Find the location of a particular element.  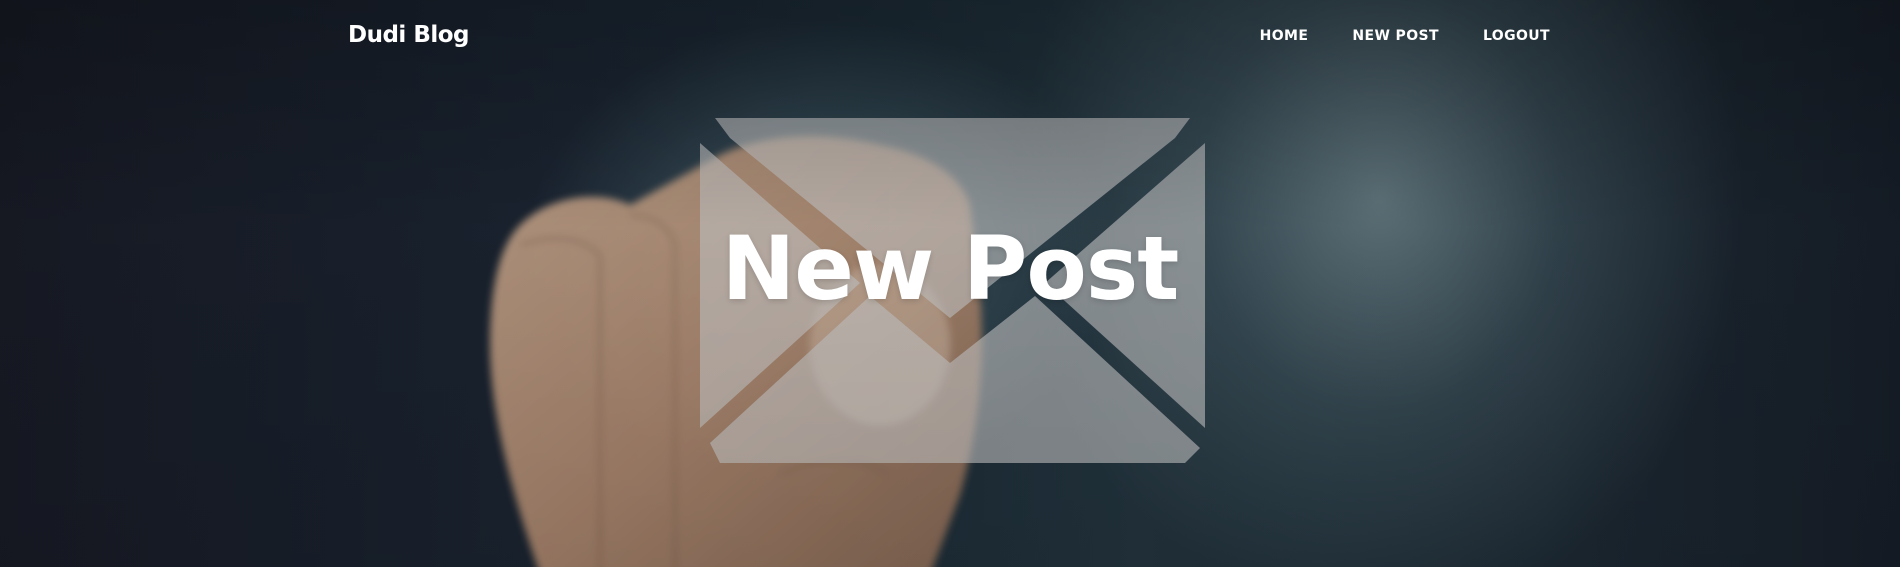

brand-link: Dudi Blog is located at coordinates (409, 35).